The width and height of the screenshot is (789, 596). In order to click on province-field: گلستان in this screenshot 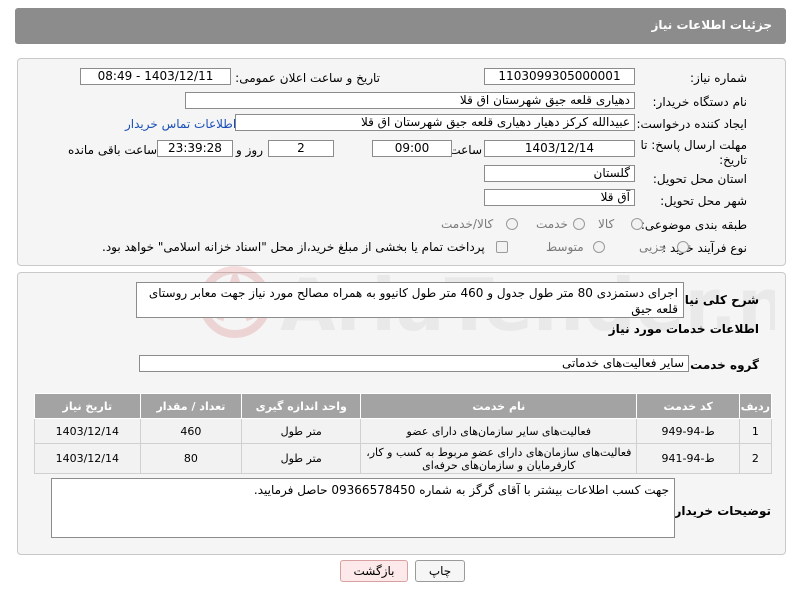, I will do `click(559, 173)`.